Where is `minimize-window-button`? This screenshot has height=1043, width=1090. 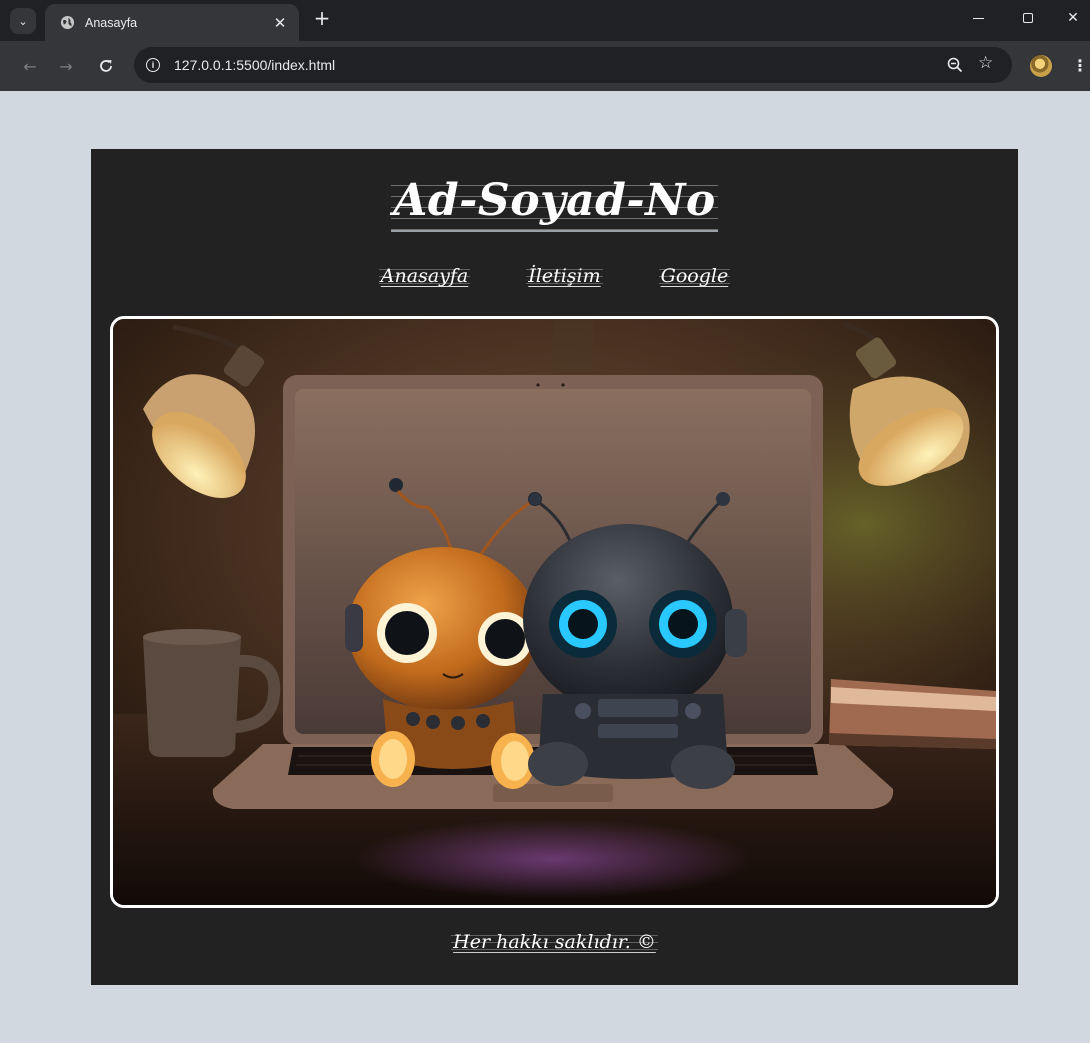 minimize-window-button is located at coordinates (978, 18).